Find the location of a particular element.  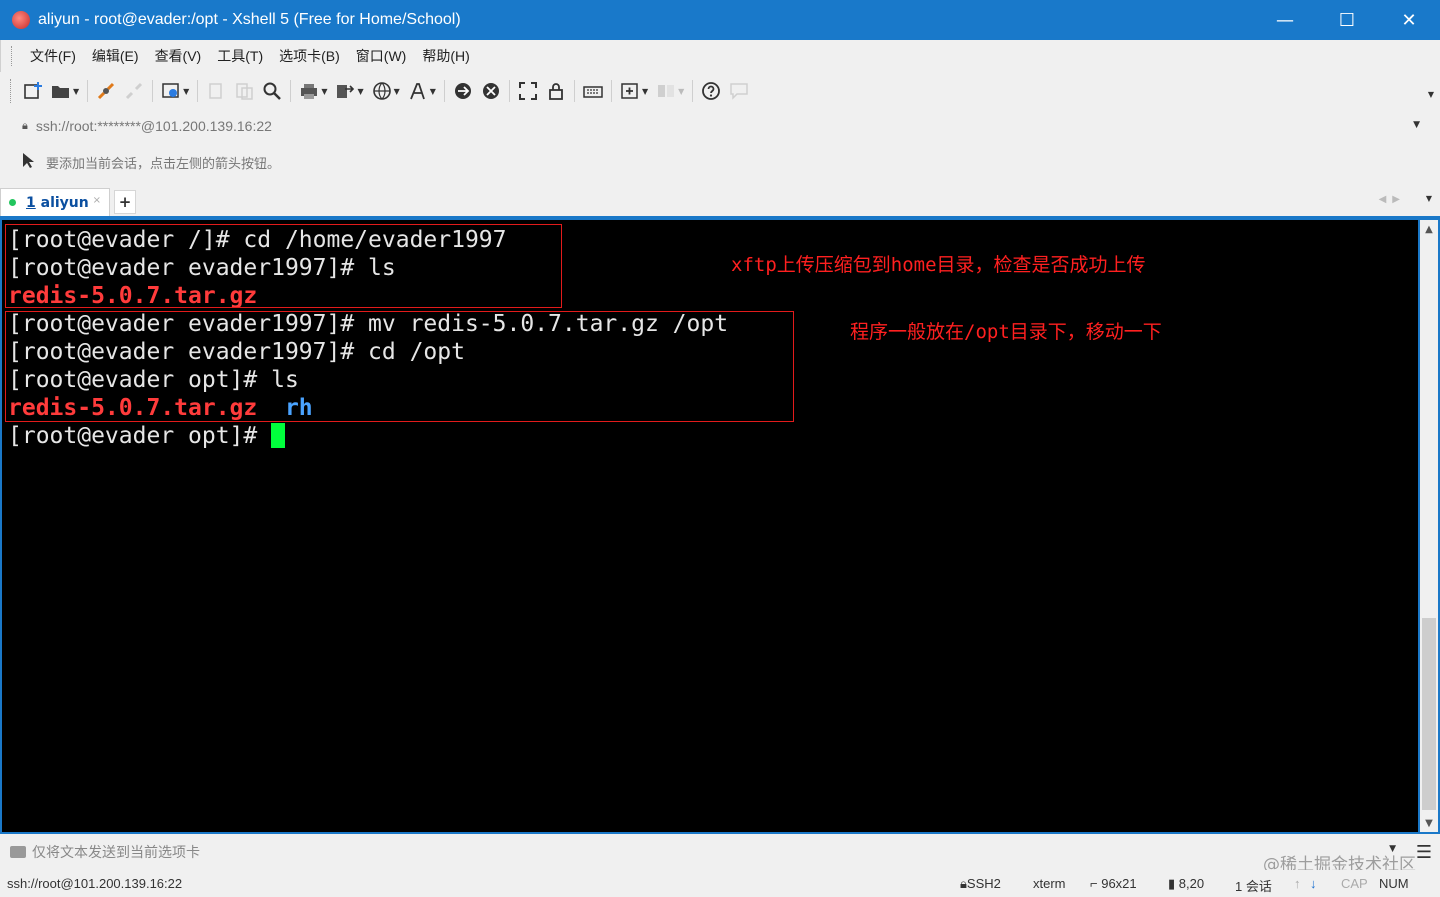

session-hint-bar: 要添加当前会话，点击左侧的箭头按钮。 is located at coordinates (720, 162).